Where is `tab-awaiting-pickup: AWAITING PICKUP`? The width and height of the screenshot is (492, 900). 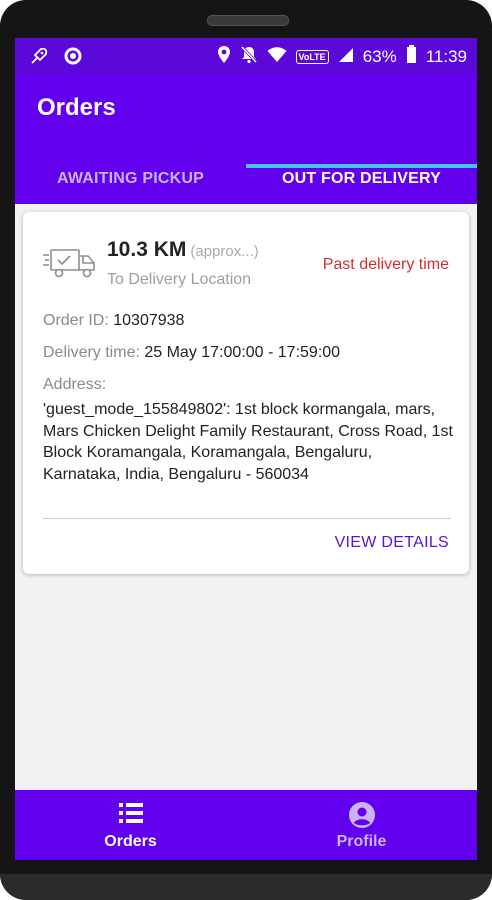
tab-awaiting-pickup: AWAITING PICKUP is located at coordinates (130, 179).